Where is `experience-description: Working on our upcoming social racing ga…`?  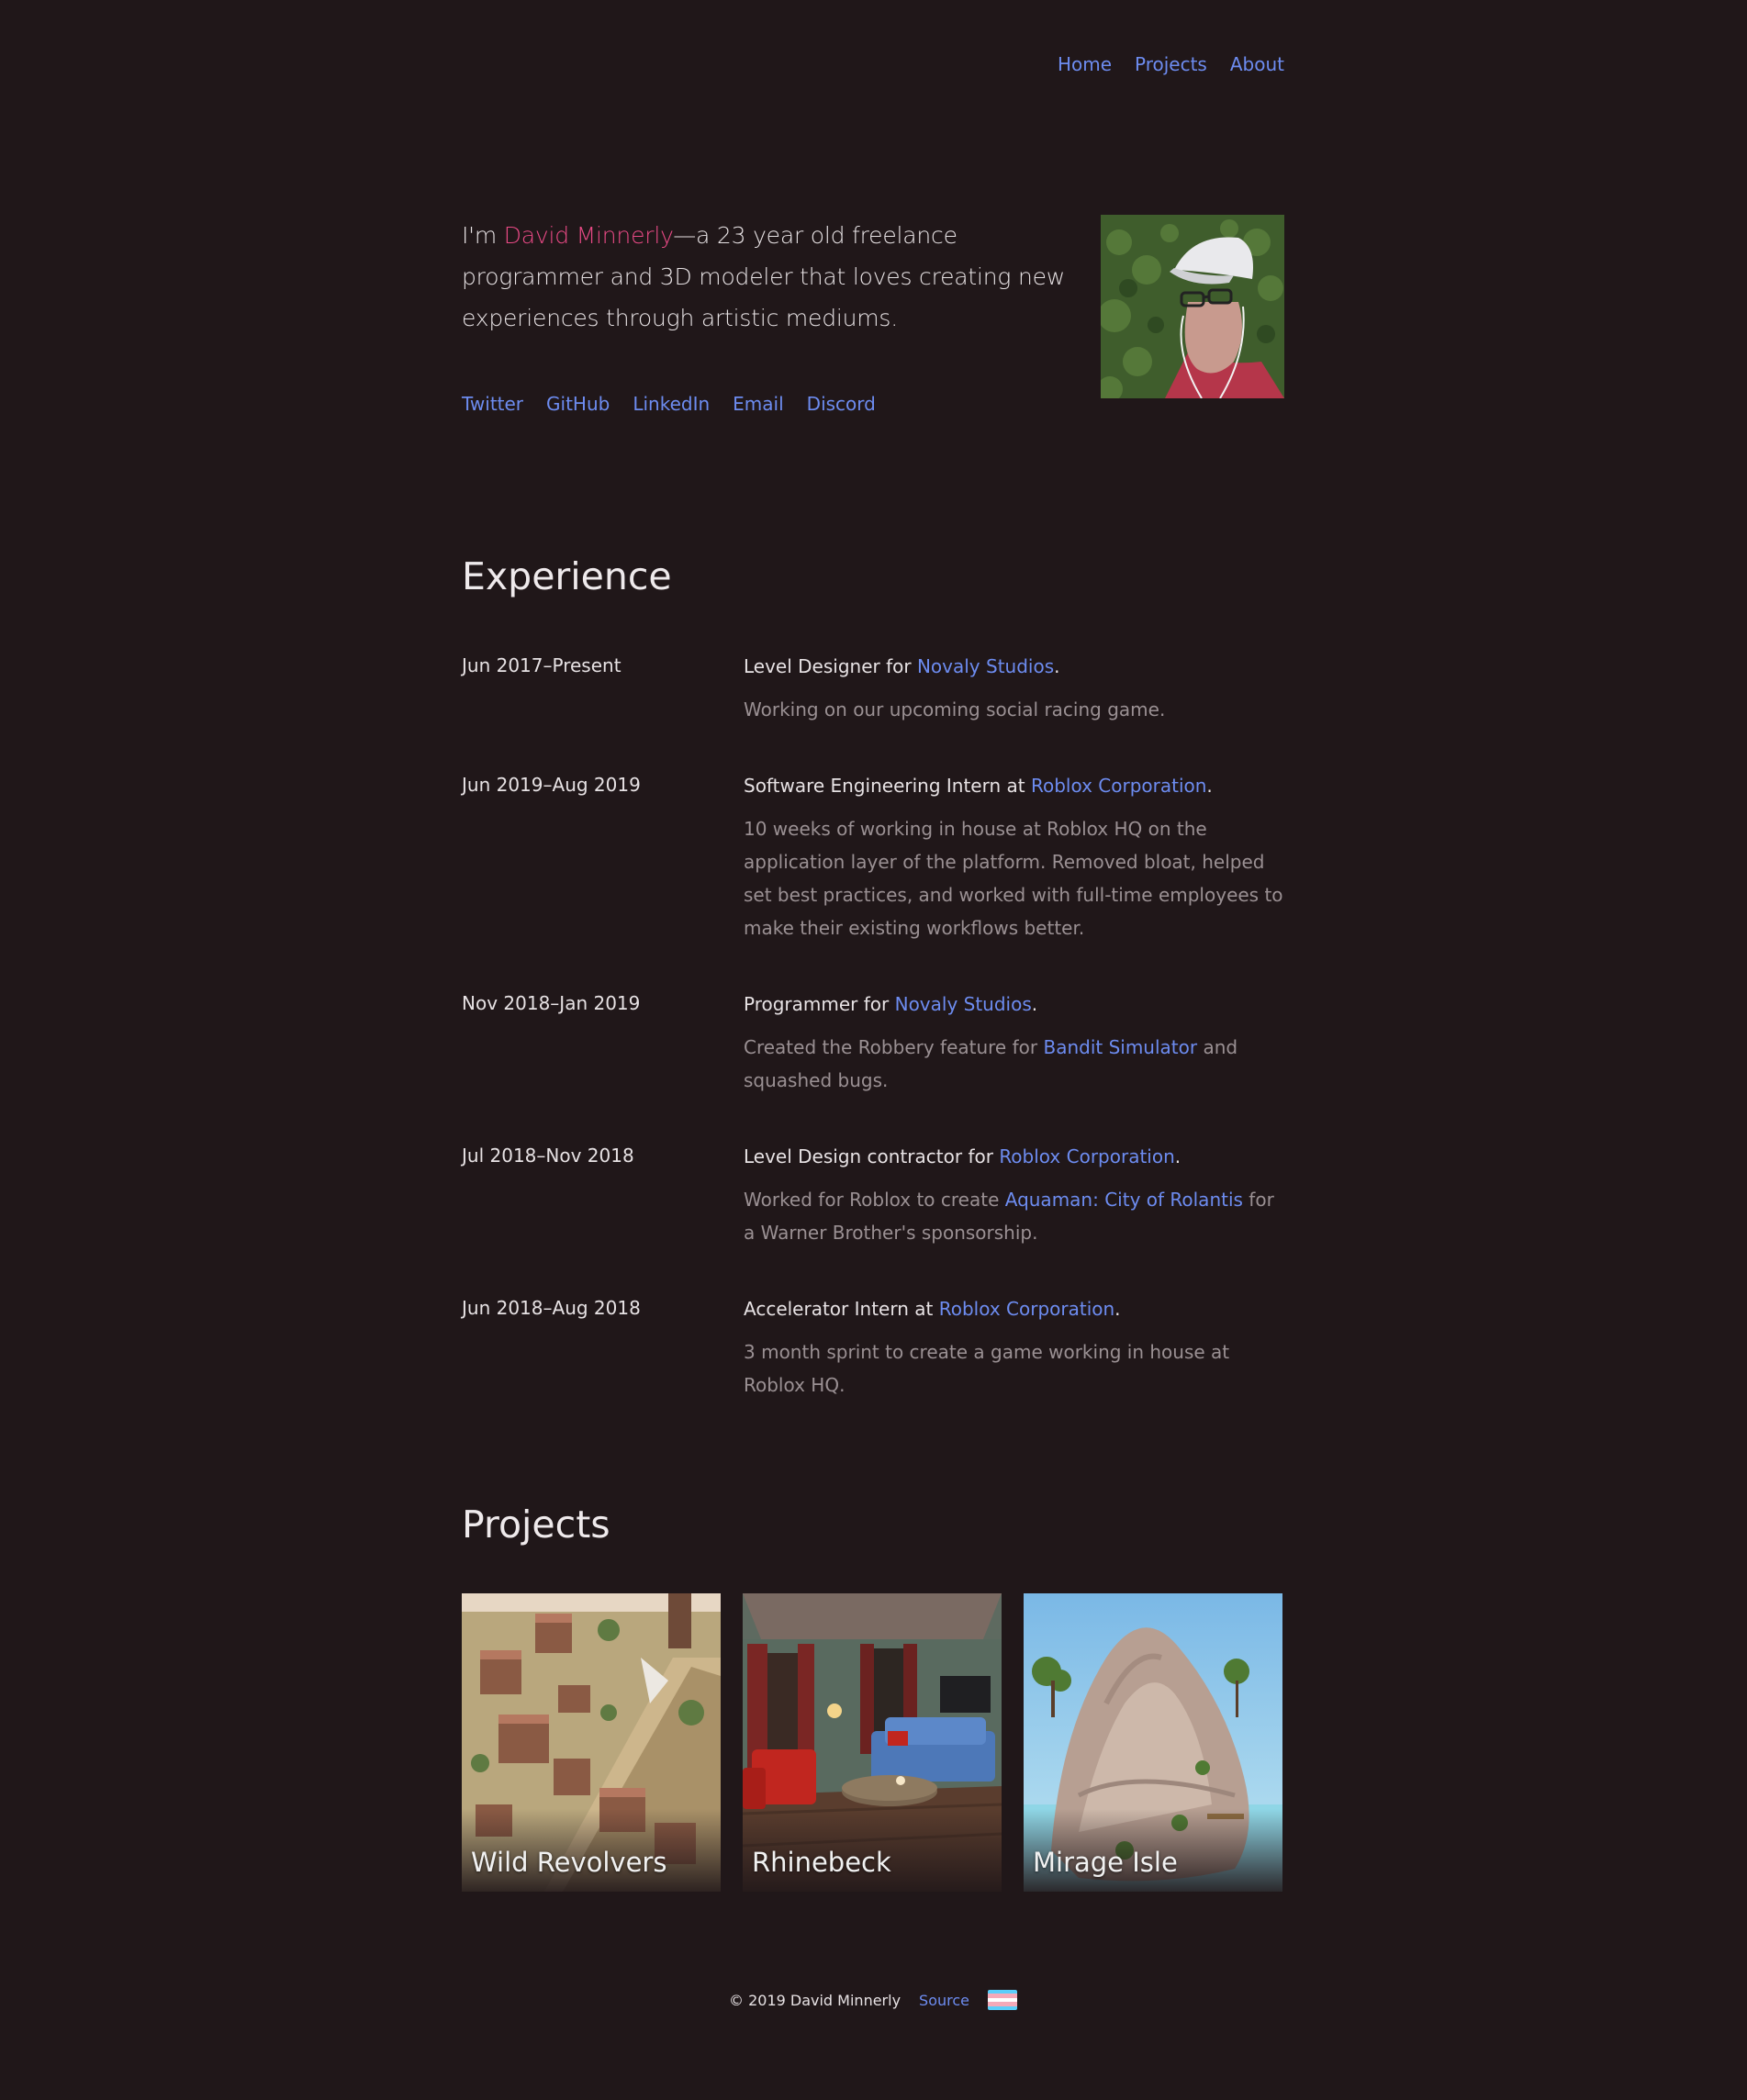 experience-description: Working on our upcoming social racing ga… is located at coordinates (1015, 709).